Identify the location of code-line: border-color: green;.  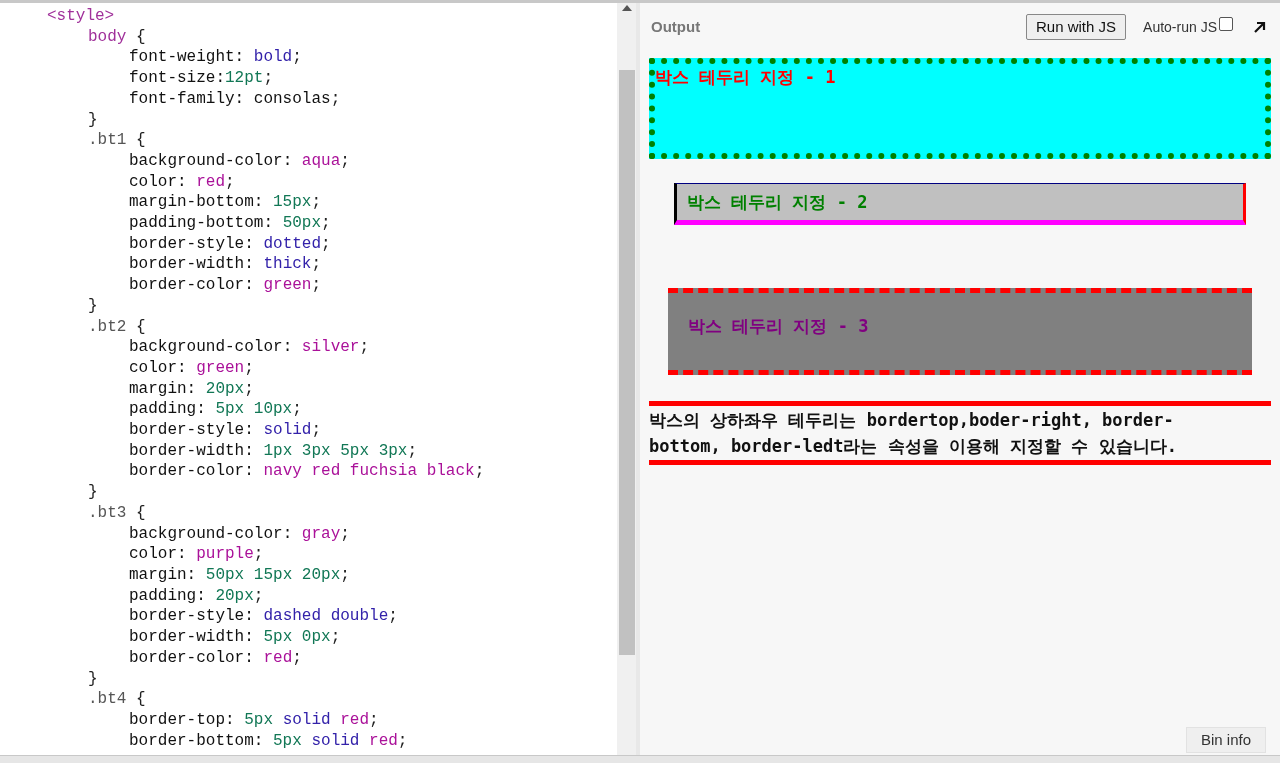
(225, 285).